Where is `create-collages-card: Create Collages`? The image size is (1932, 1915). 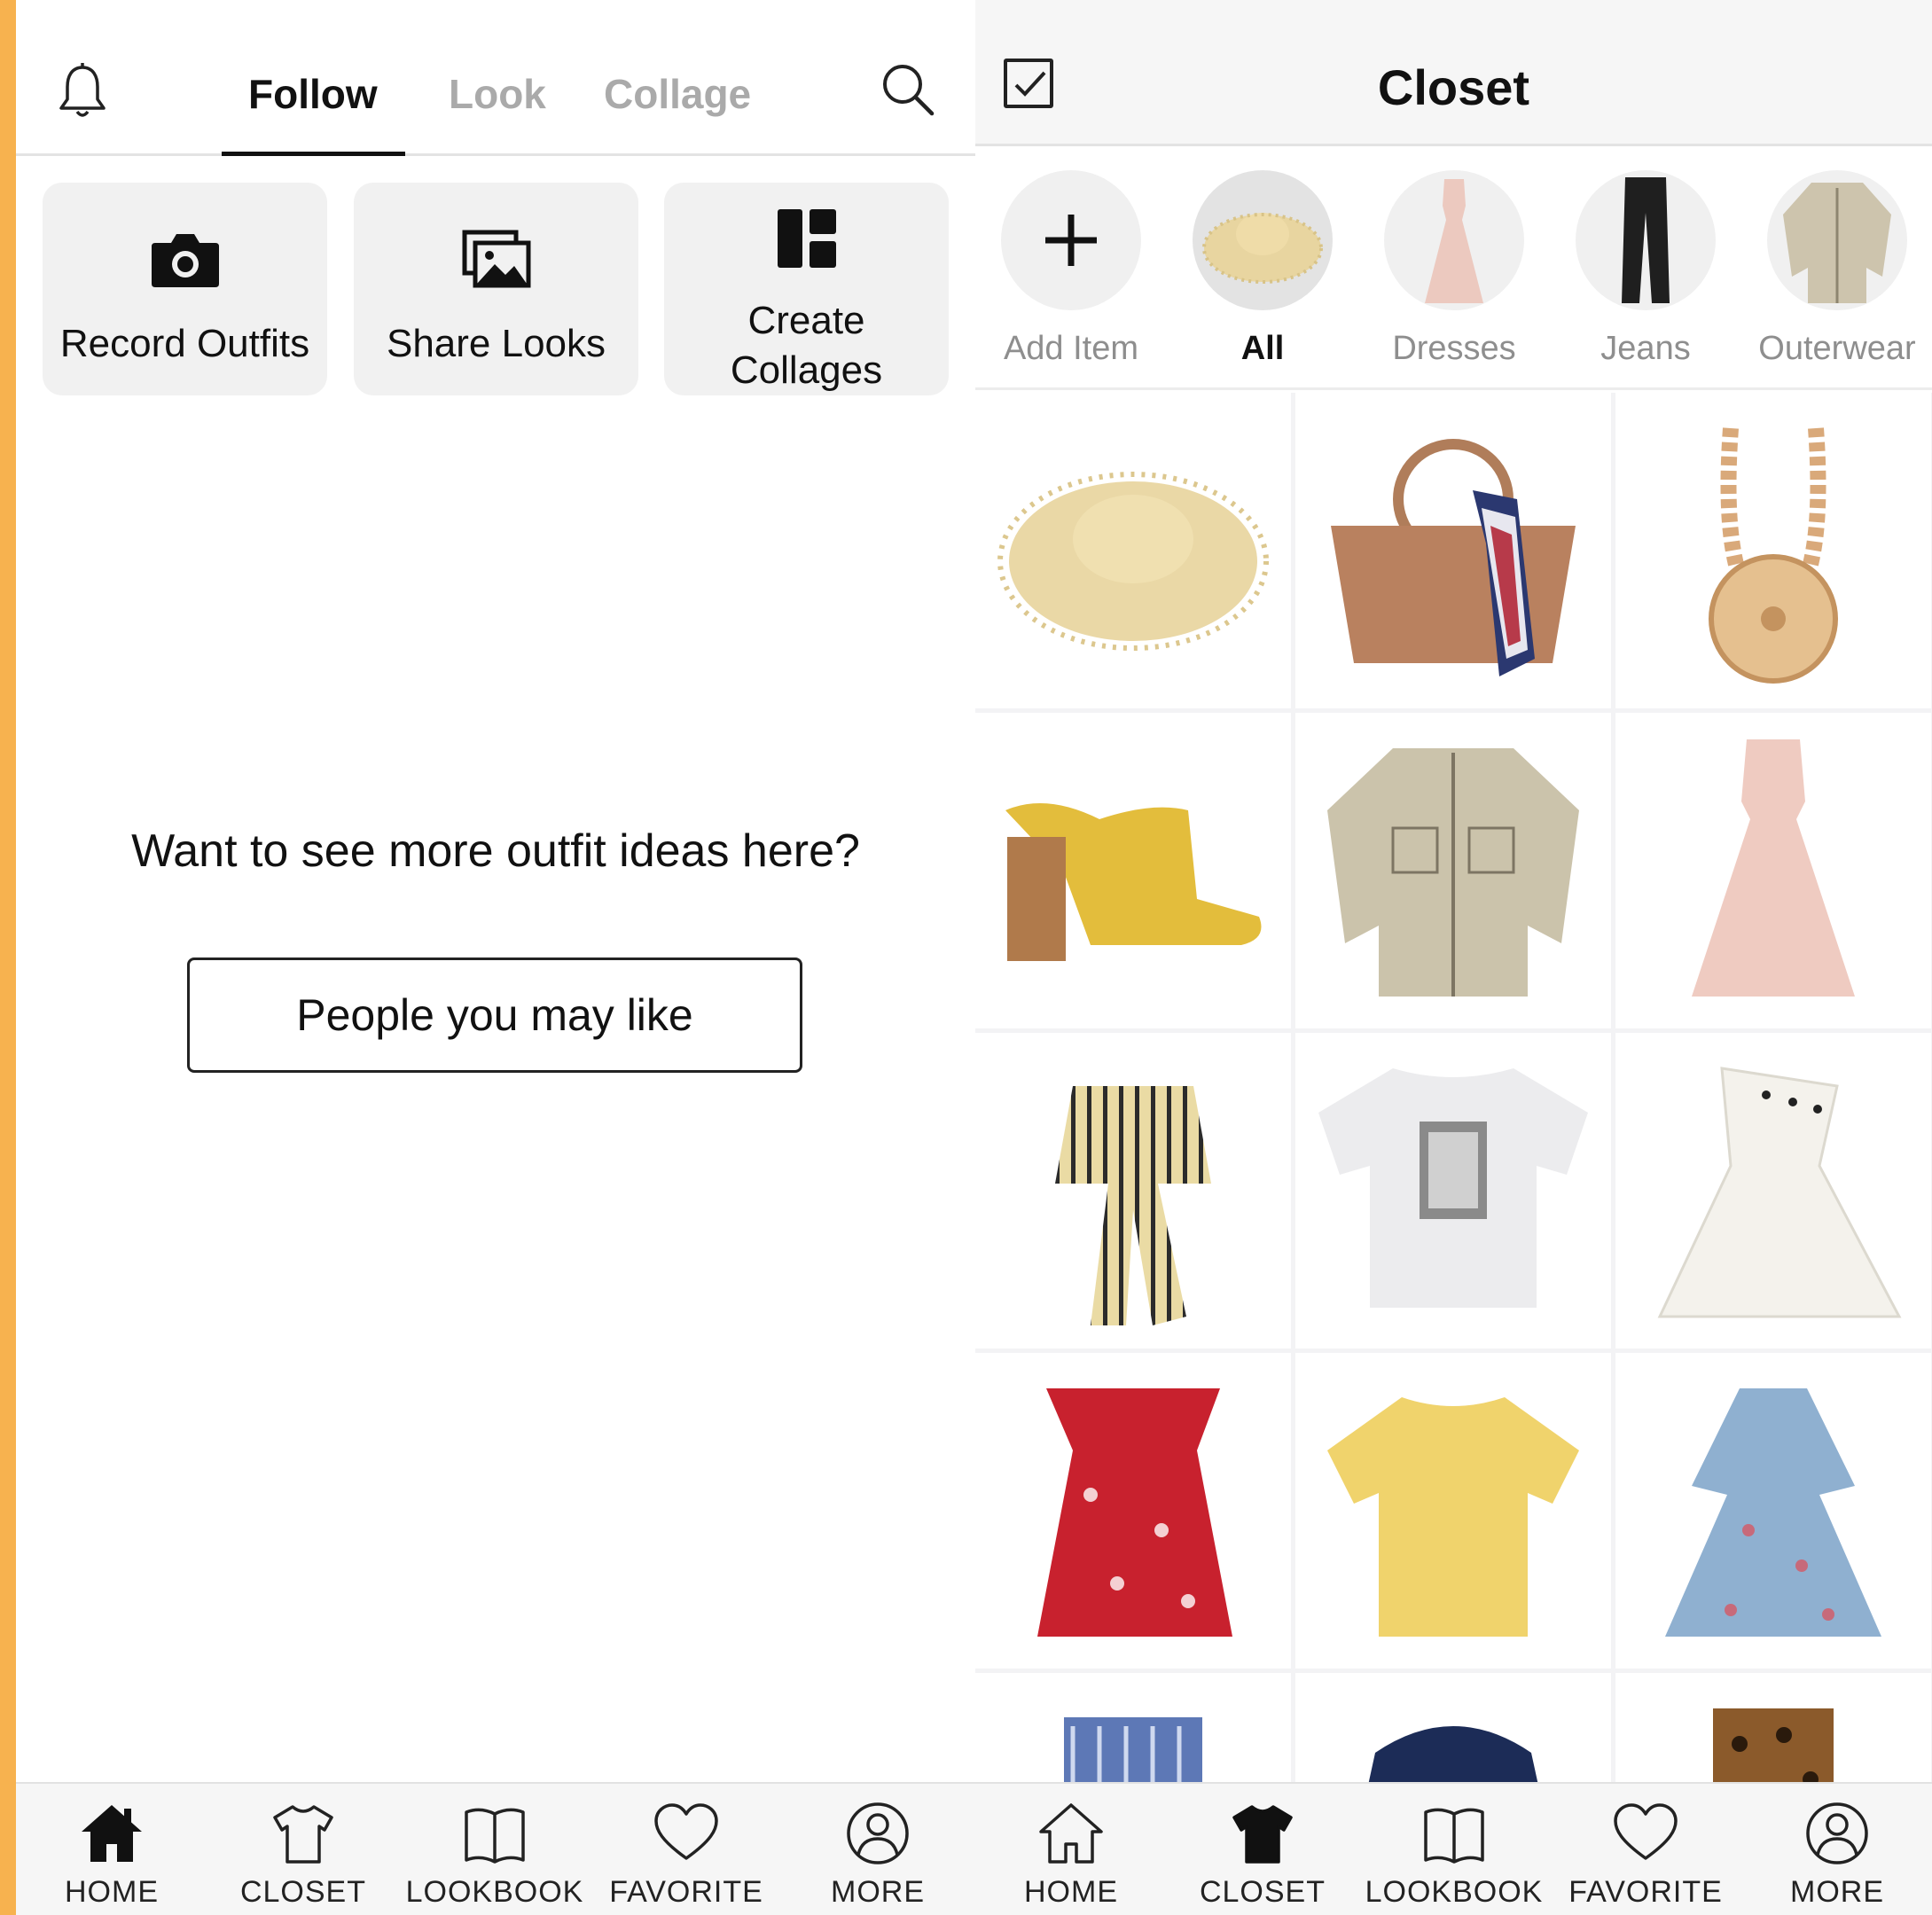
create-collages-card: Create Collages is located at coordinates (806, 289).